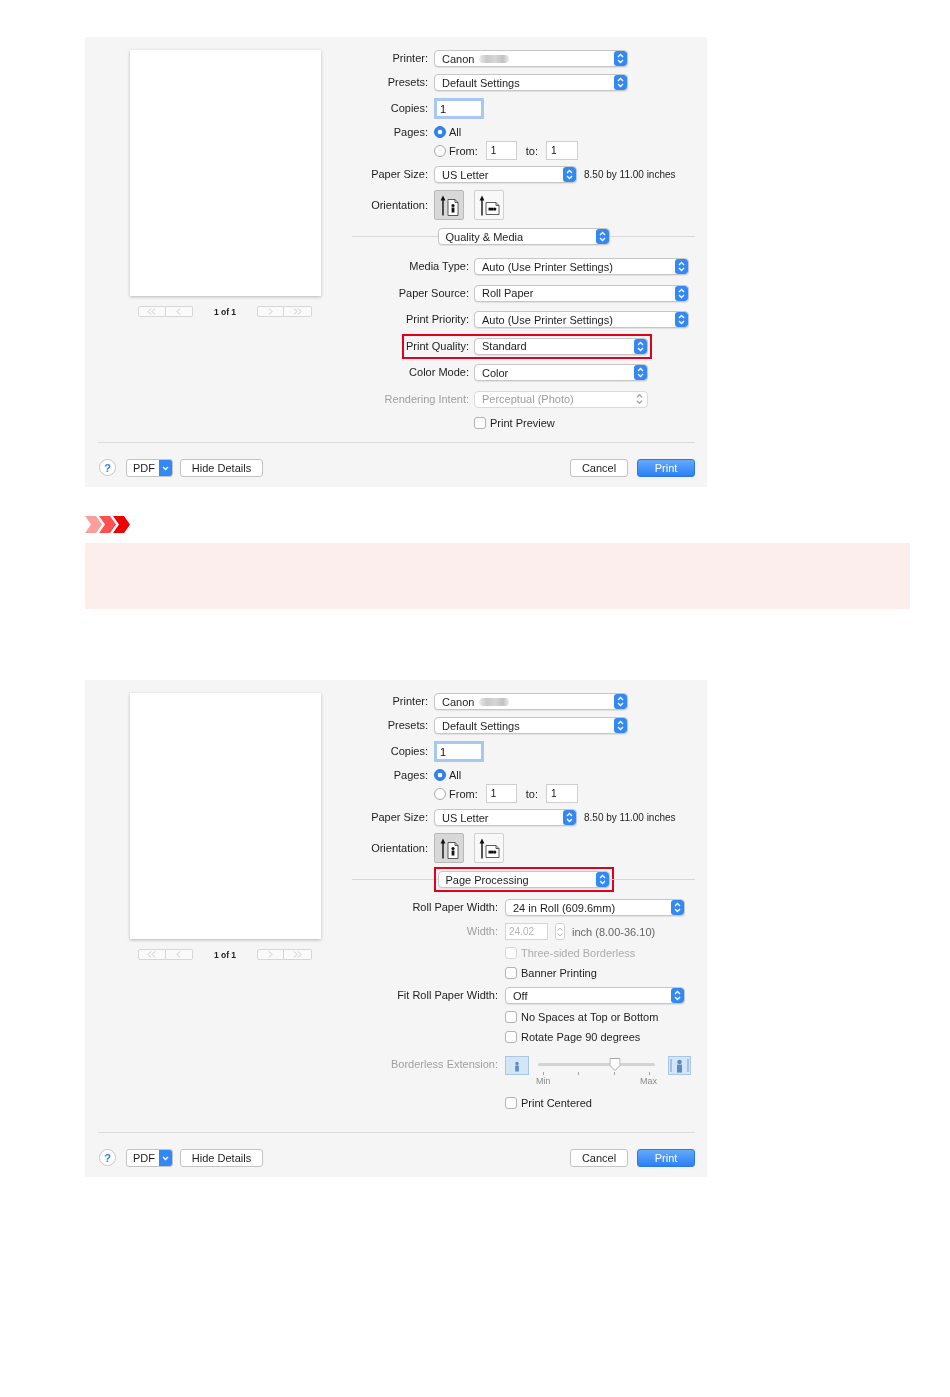 This screenshot has width=950, height=1397. What do you see at coordinates (648, 1081) in the screenshot?
I see `slider-max-label: Max` at bounding box center [648, 1081].